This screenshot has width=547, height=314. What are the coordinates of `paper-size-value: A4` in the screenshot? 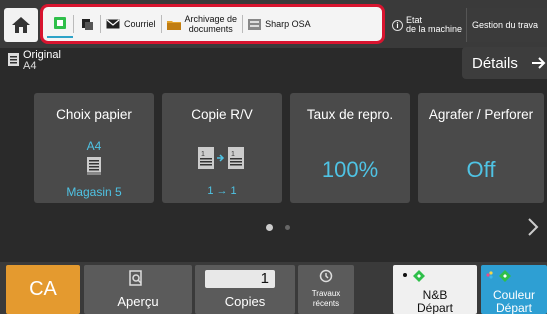 It's located at (94, 146).